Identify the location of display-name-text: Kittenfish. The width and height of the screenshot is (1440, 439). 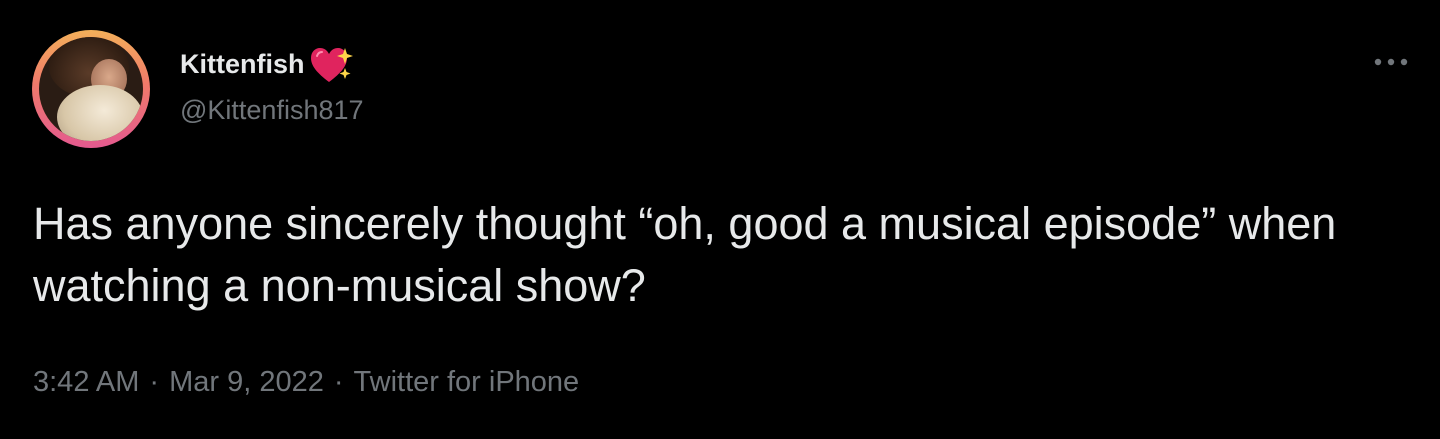
(242, 64).